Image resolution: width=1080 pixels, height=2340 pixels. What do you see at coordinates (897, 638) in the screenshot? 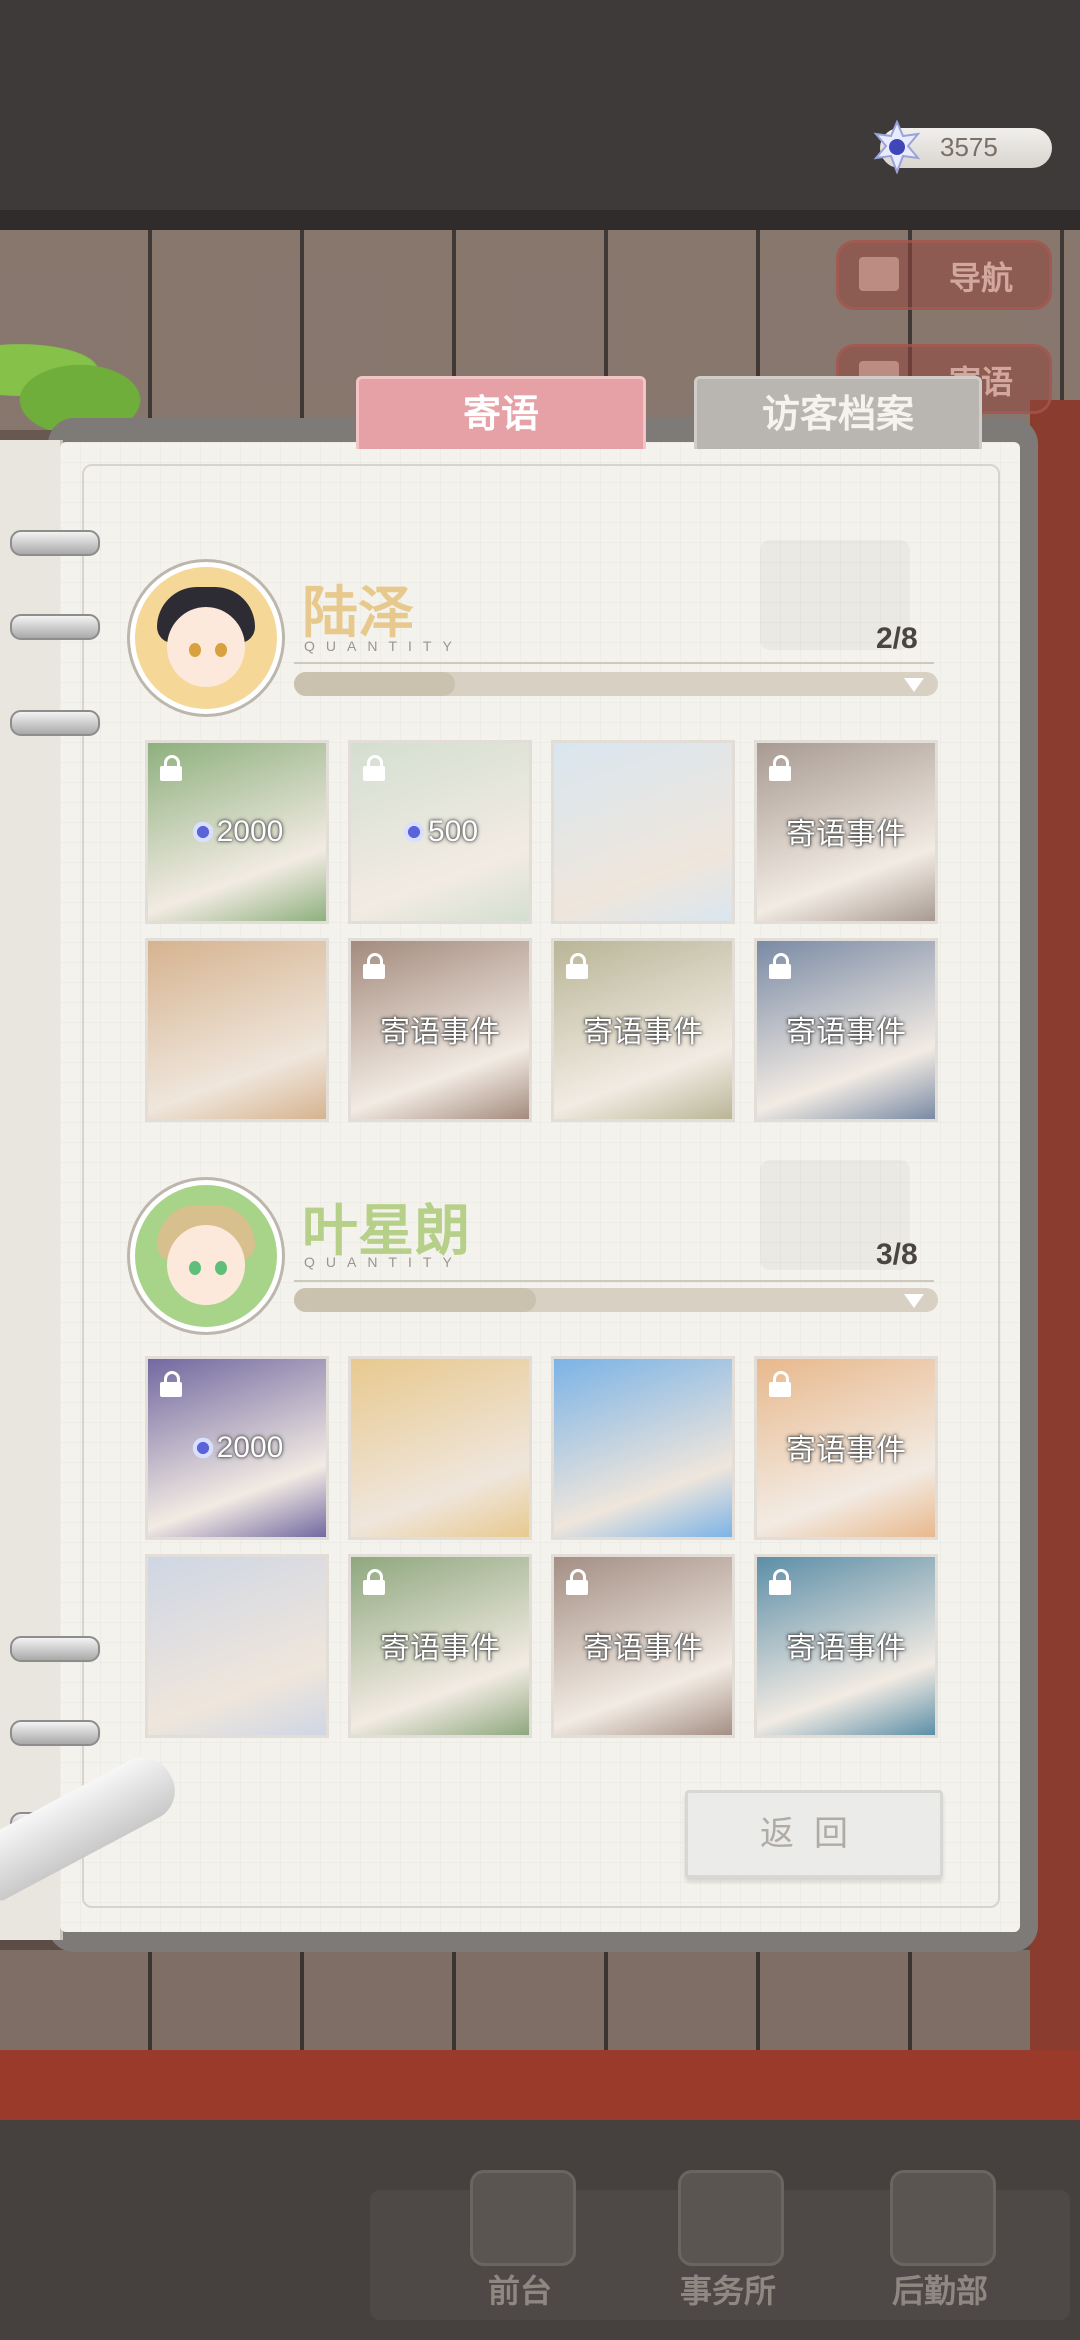
I see `collection-count: 2/8` at bounding box center [897, 638].